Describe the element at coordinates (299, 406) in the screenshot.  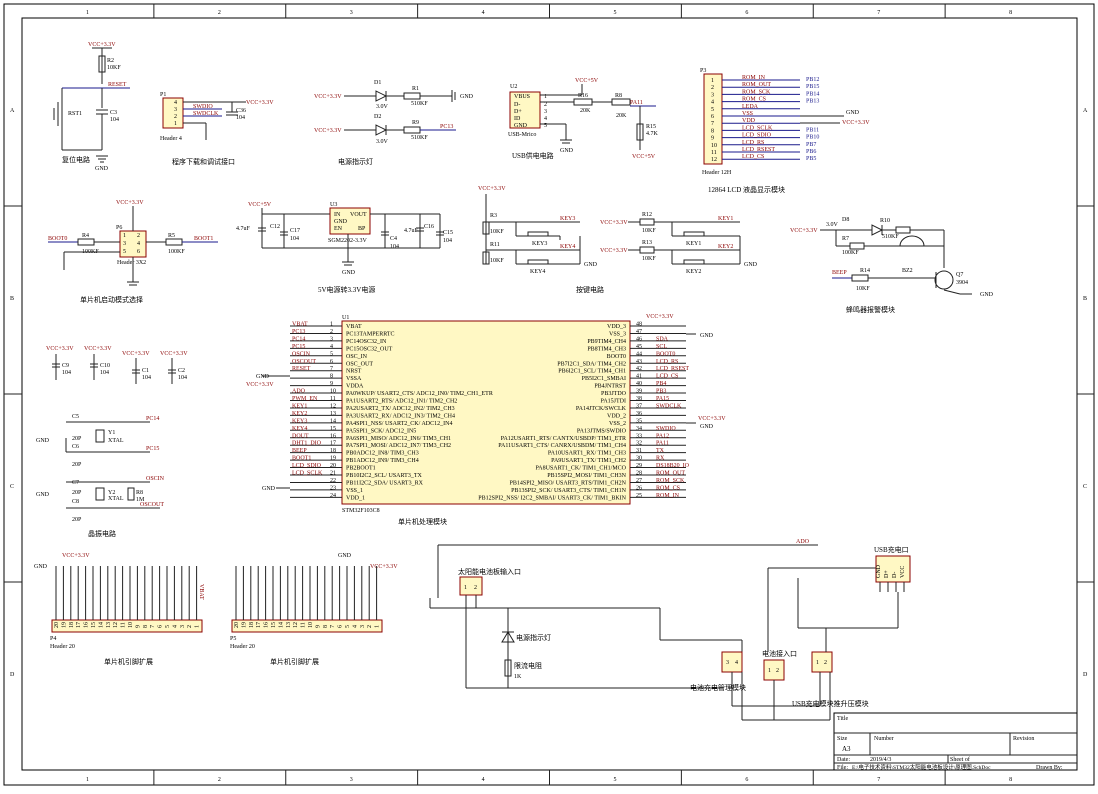
I see `mcu-net-label: KEY1` at that location.